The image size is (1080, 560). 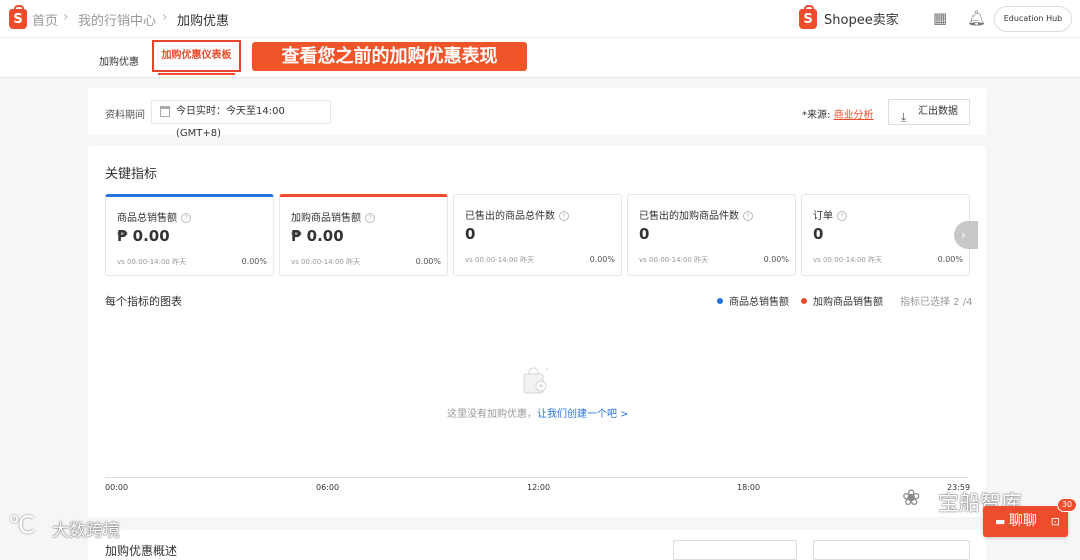 I want to click on carousel-next-button: ›, so click(x=966, y=235).